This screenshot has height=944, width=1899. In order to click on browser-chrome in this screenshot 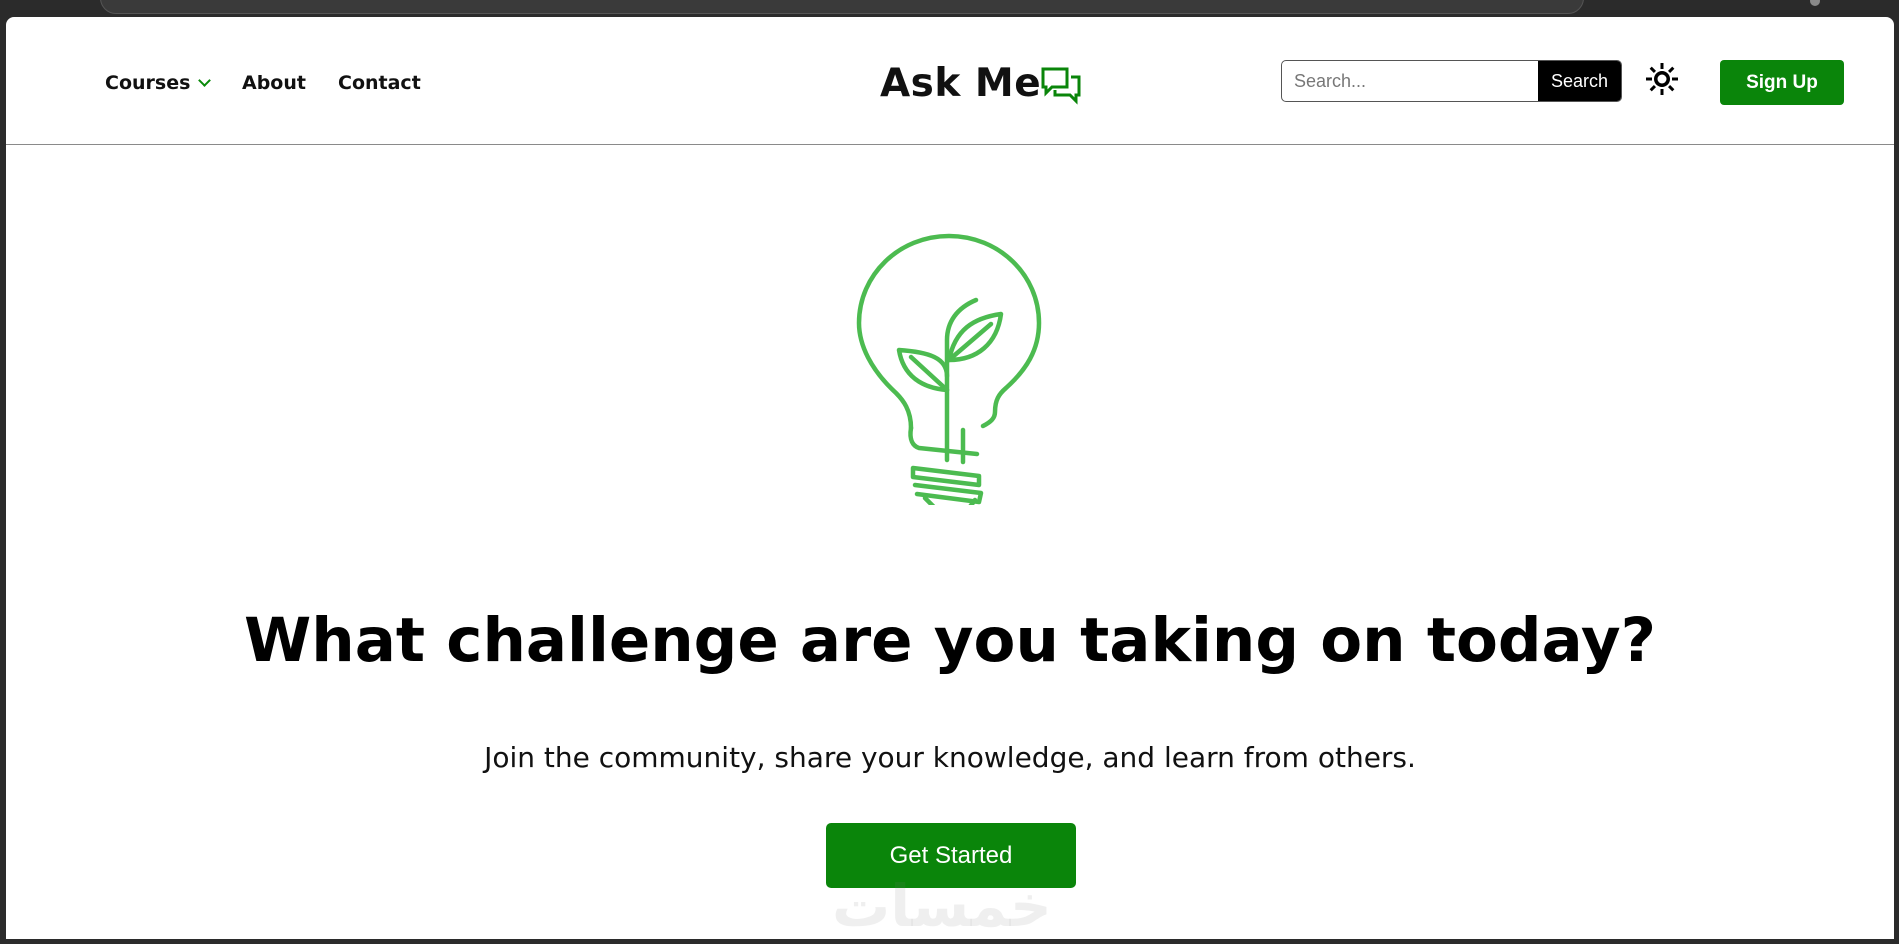, I will do `click(949, 8)`.